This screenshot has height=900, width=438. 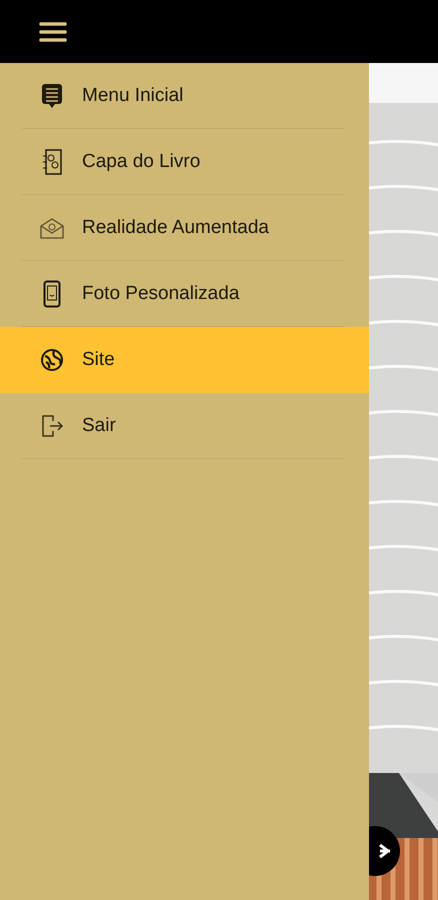 I want to click on list-icon, so click(x=52, y=96).